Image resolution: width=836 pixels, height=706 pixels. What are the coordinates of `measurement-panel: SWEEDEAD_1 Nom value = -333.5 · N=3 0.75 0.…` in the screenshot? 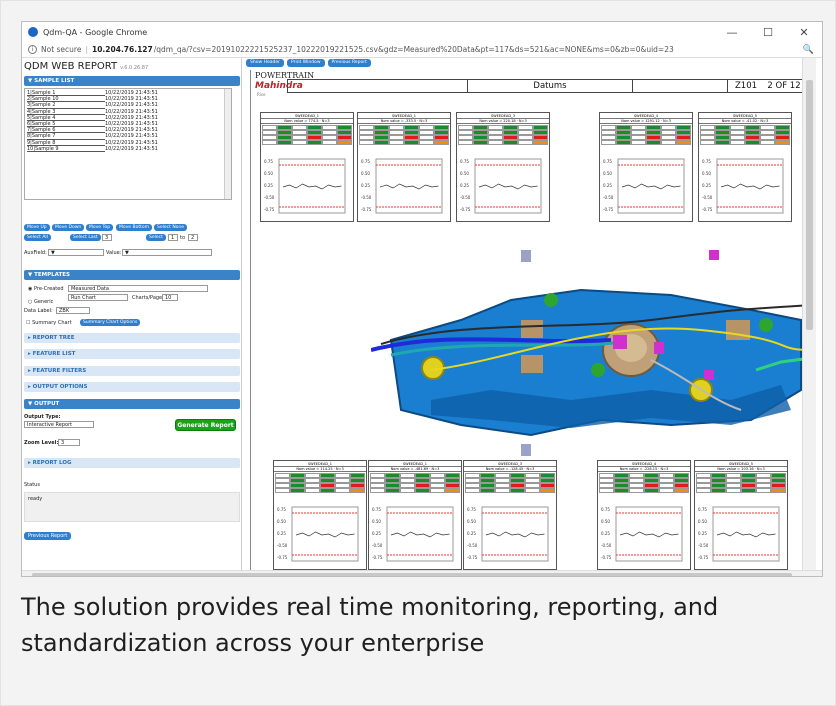 It's located at (404, 167).